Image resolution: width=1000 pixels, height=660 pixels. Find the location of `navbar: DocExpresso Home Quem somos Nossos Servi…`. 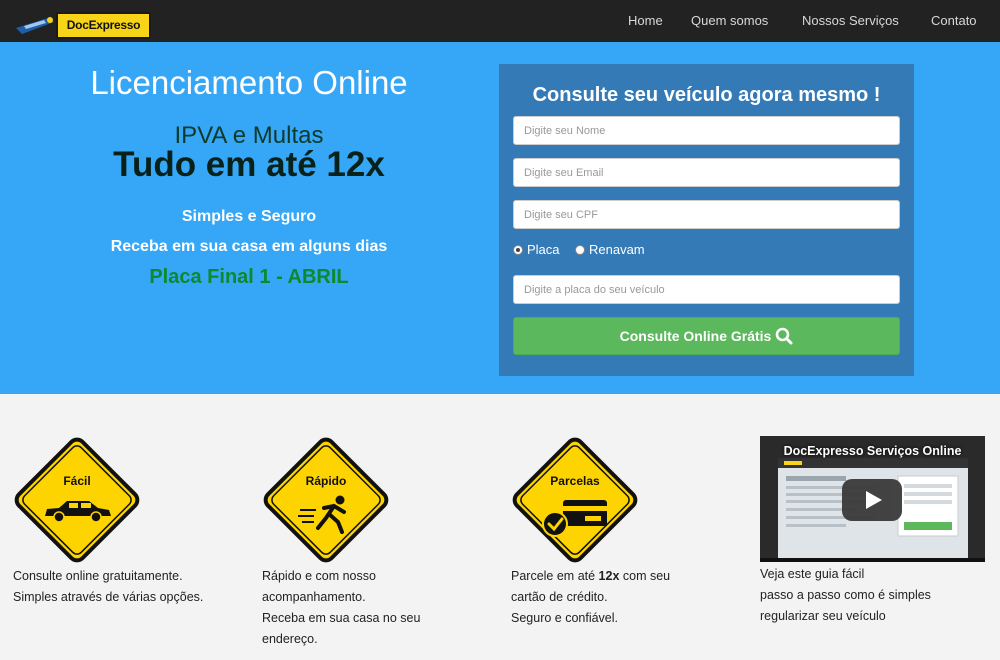

navbar: DocExpresso Home Quem somos Nossos Servi… is located at coordinates (500, 21).